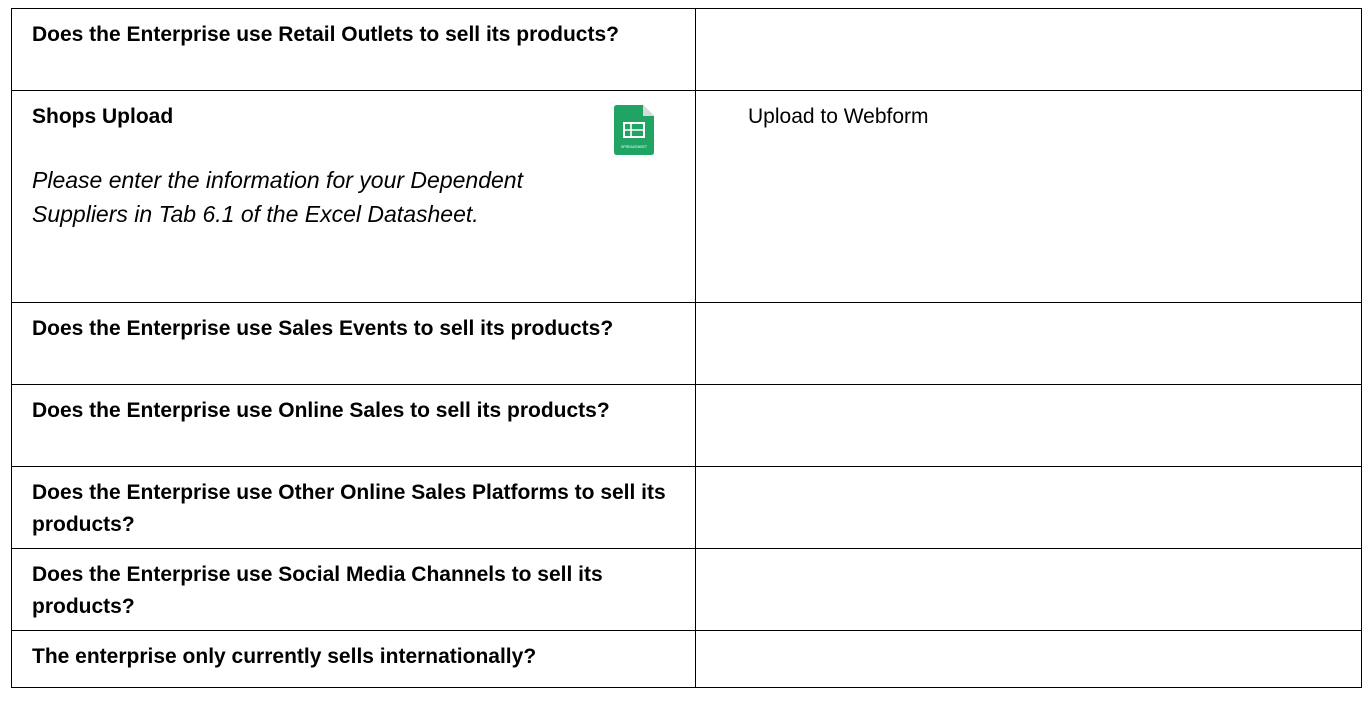 This screenshot has height=702, width=1364. What do you see at coordinates (634, 130) in the screenshot?
I see `spreadsheet-icon: SPREADSHEET` at bounding box center [634, 130].